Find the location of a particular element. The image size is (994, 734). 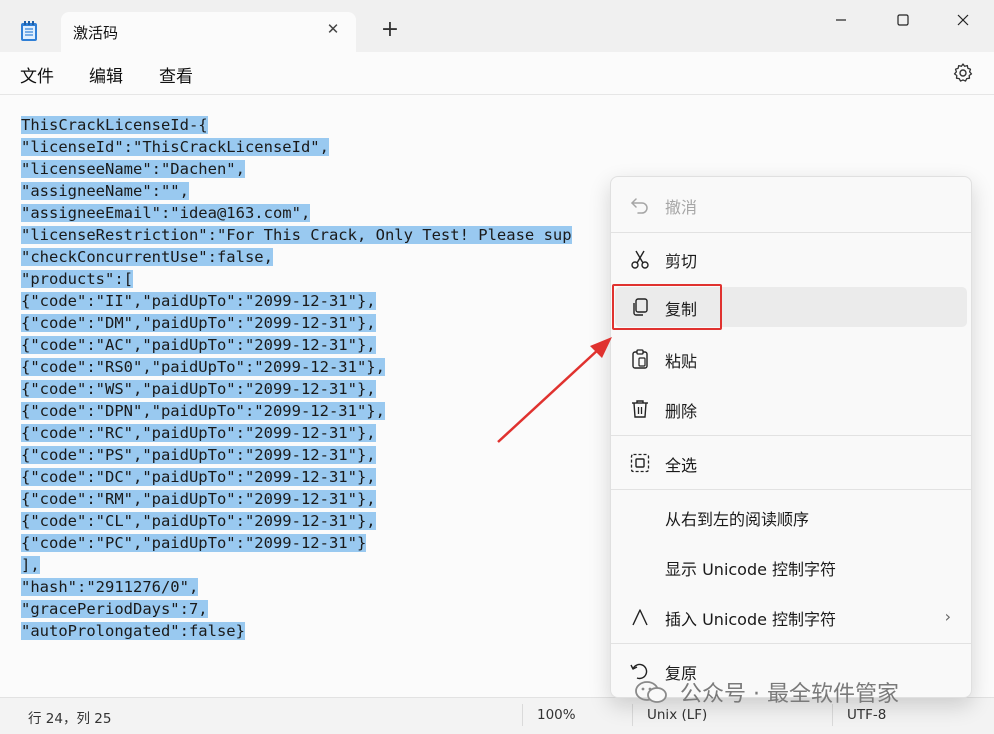

editor-line: {"code":"RM","paidUpTo":"2099-12-31"}, is located at coordinates (296, 499).